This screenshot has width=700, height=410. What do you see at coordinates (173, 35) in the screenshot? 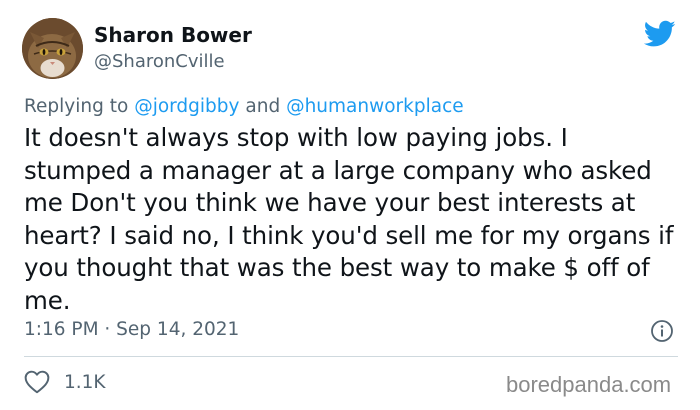
I see `display-name: Sharon Bower` at bounding box center [173, 35].